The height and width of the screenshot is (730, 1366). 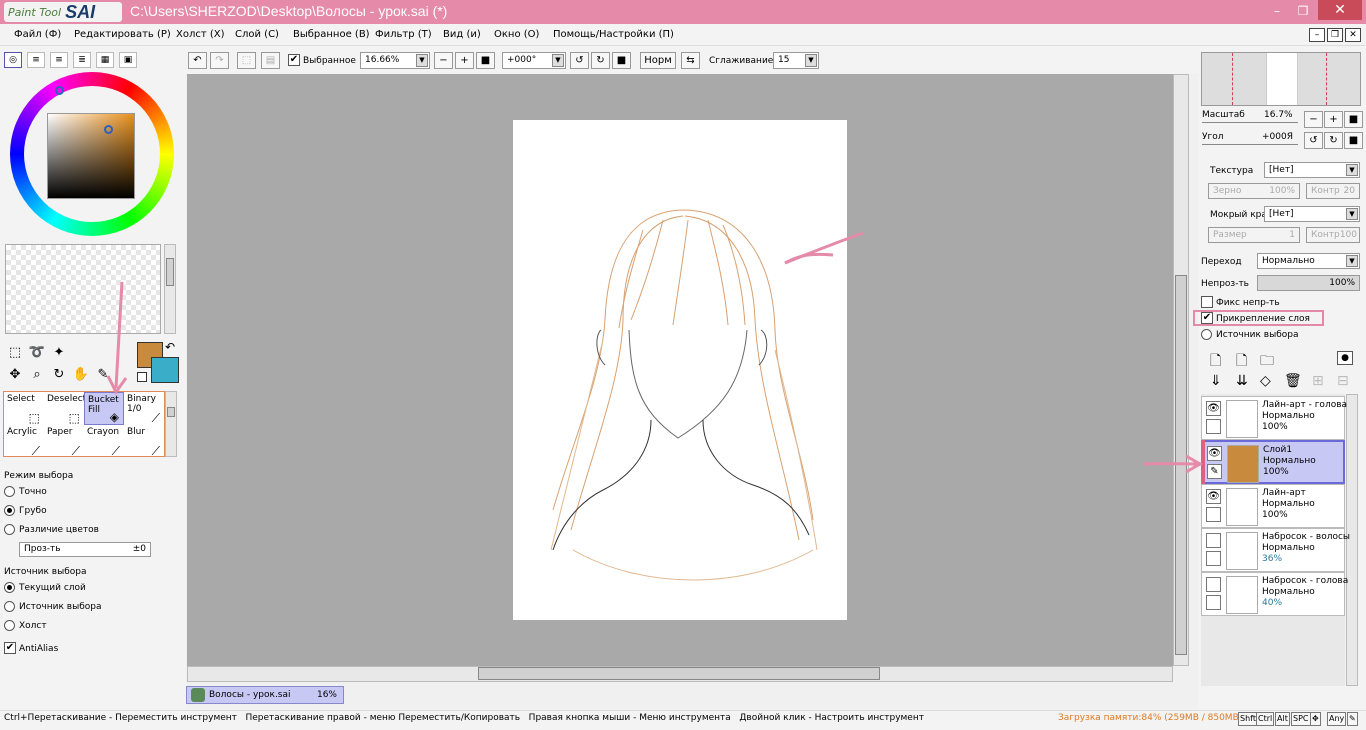 I want to click on magic-wand-icon: ✦, so click(x=59, y=353).